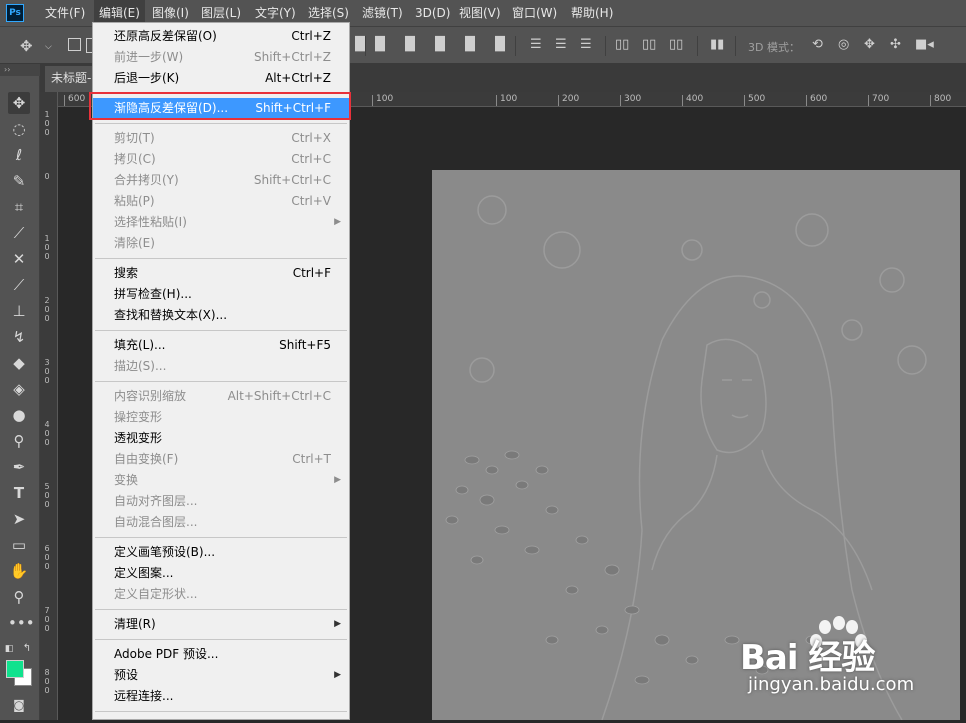 Image resolution: width=966 pixels, height=723 pixels. Describe the element at coordinates (536, 45) in the screenshot. I see `distribute-top-icon: ☰` at that location.